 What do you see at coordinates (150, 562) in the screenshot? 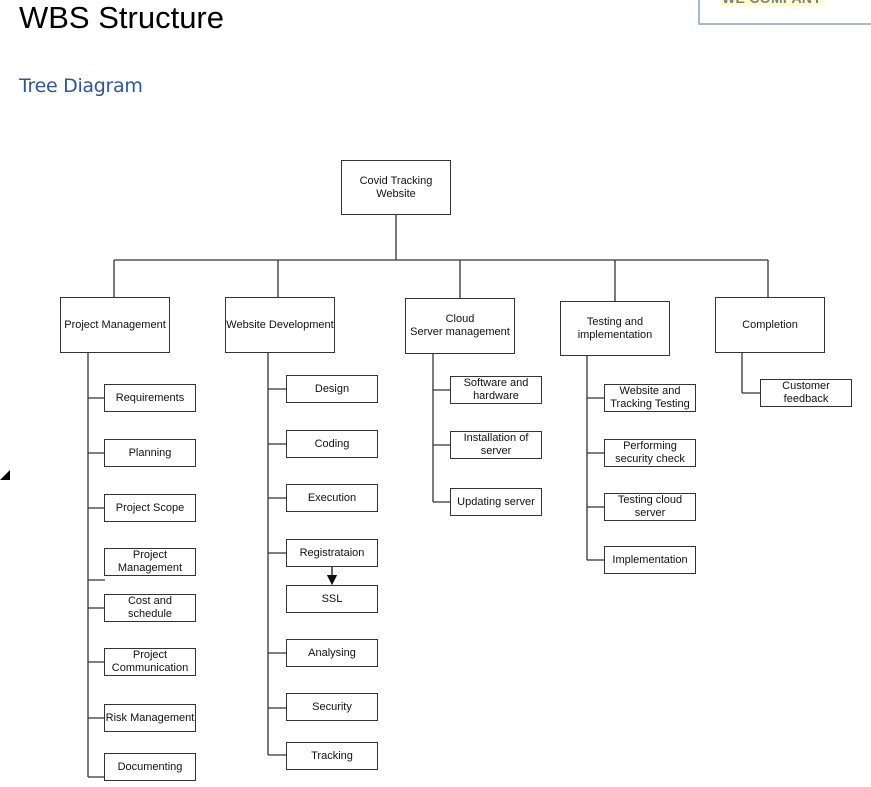
I see `task-node: Project Management` at bounding box center [150, 562].